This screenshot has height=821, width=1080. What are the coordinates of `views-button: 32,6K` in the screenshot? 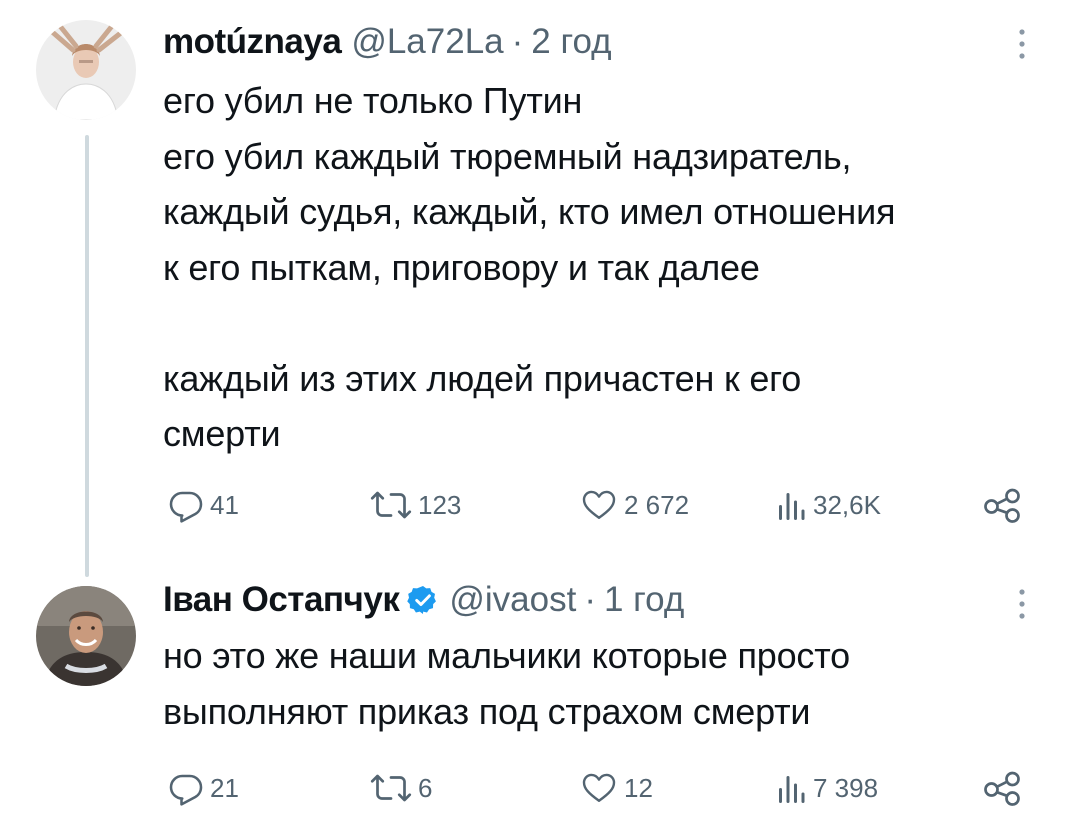 It's located at (828, 505).